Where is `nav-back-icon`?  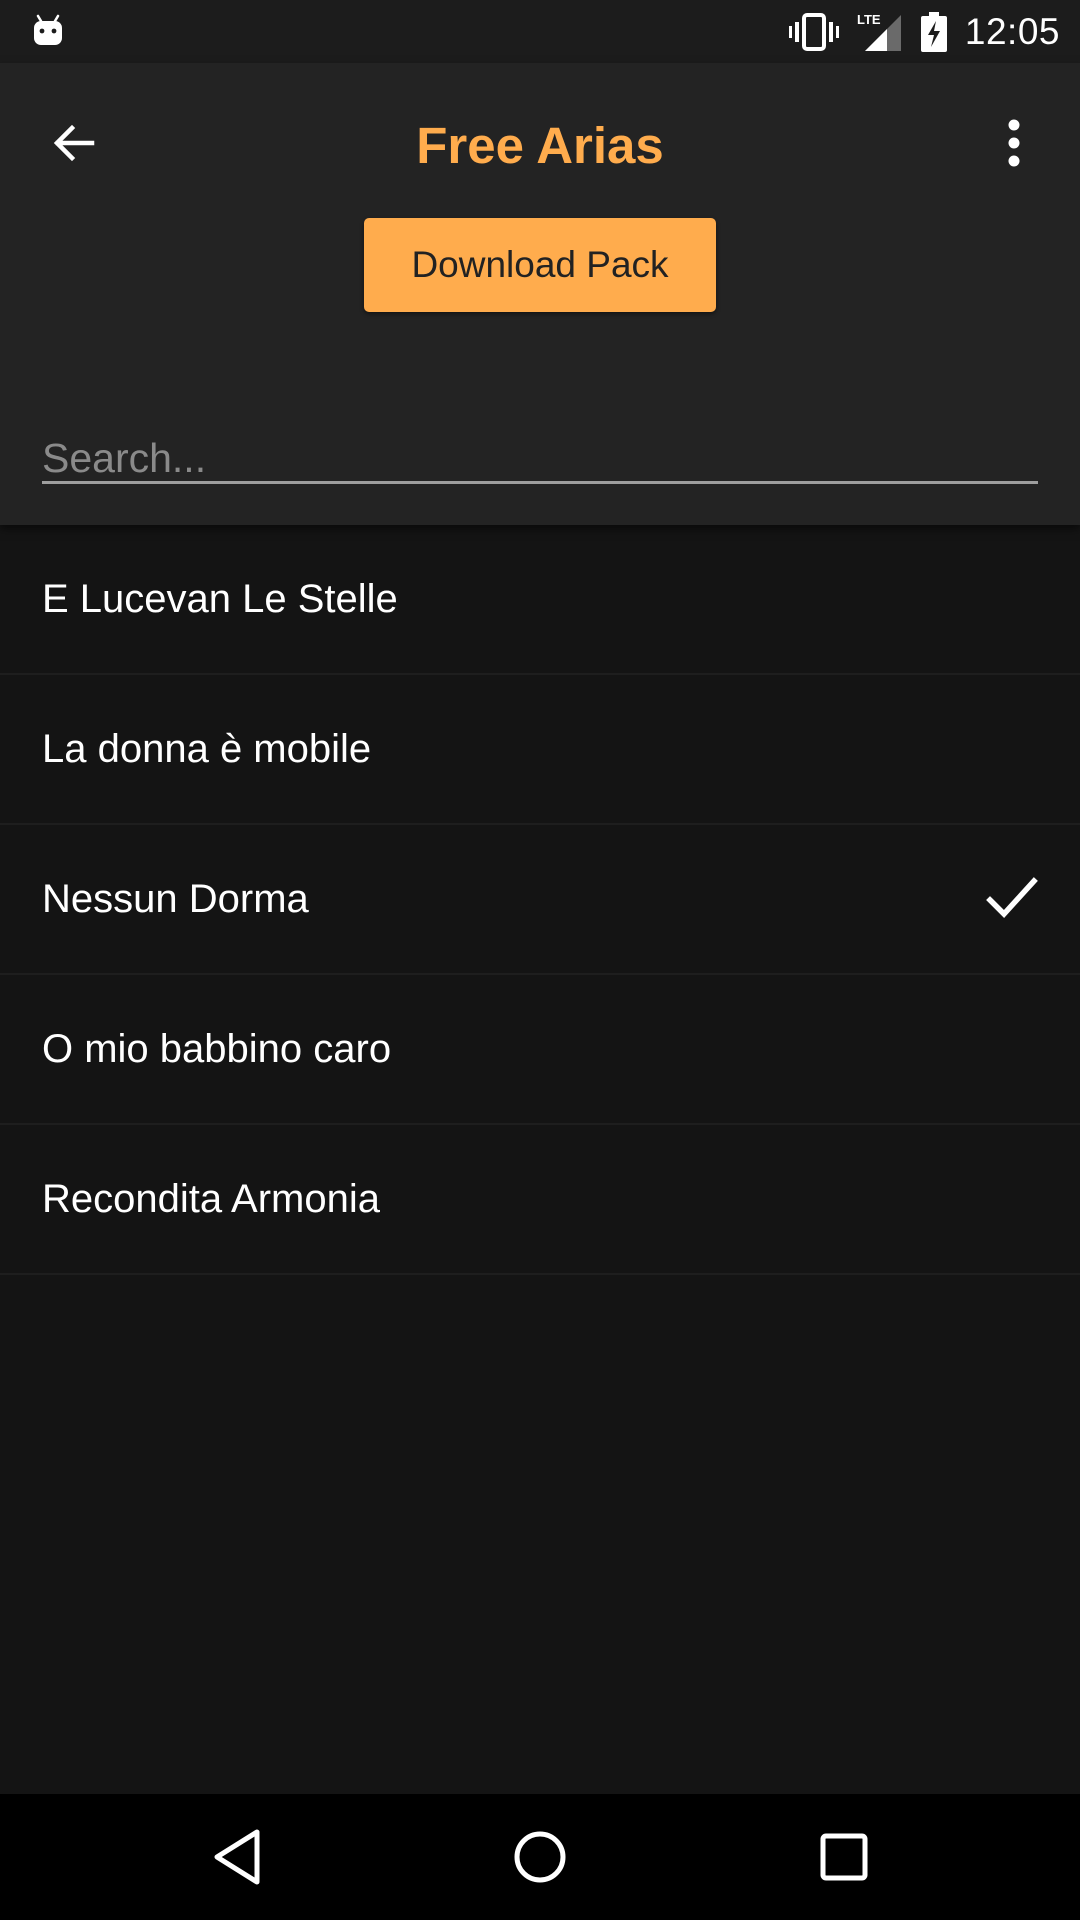
nav-back-icon is located at coordinates (237, 1857).